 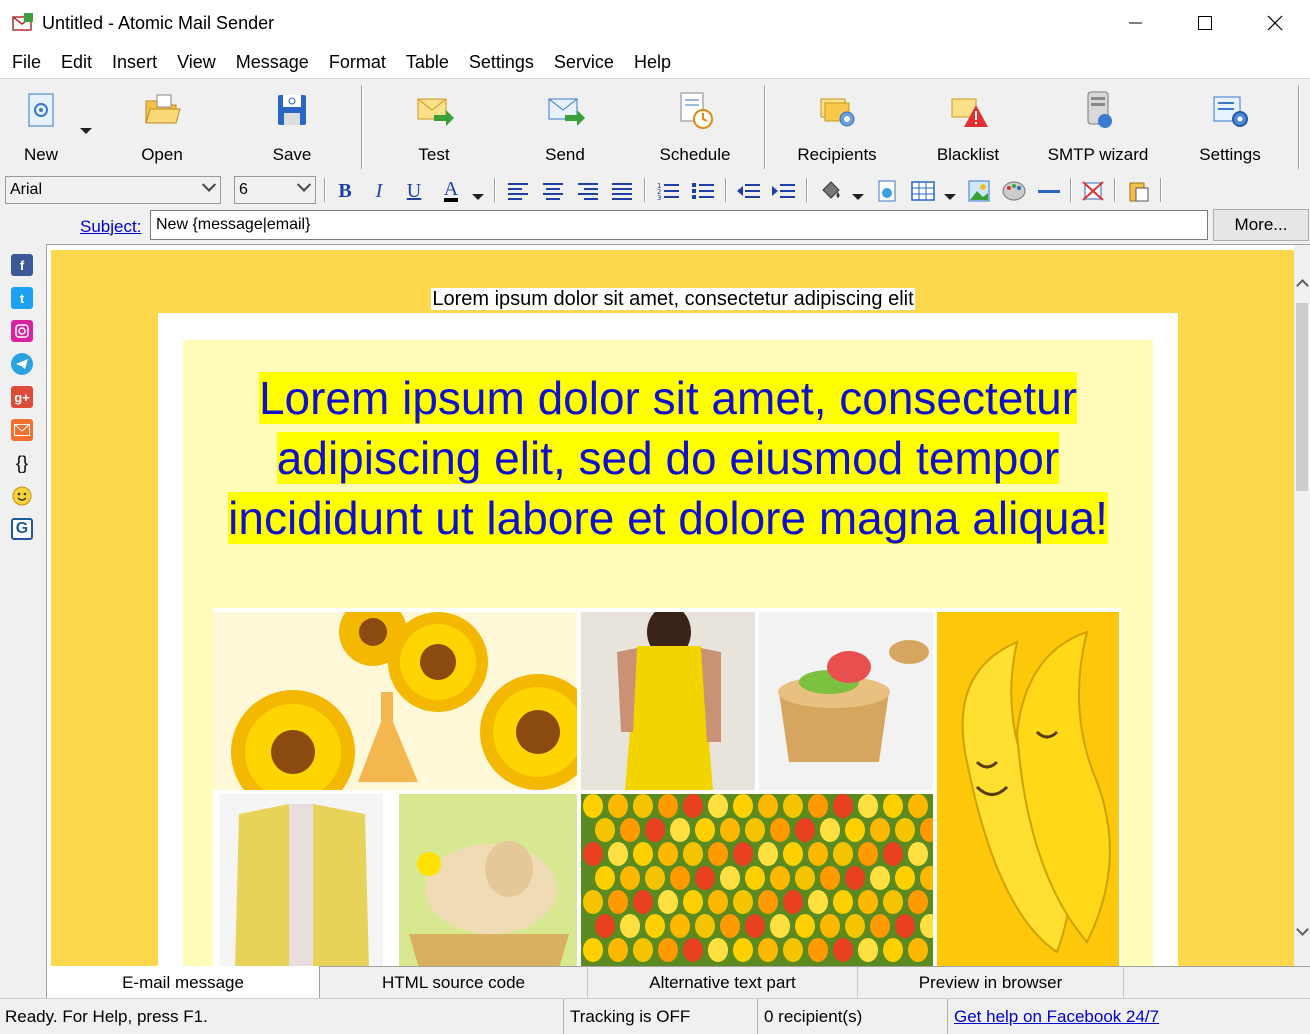 I want to click on bold-button: B, so click(x=345, y=191).